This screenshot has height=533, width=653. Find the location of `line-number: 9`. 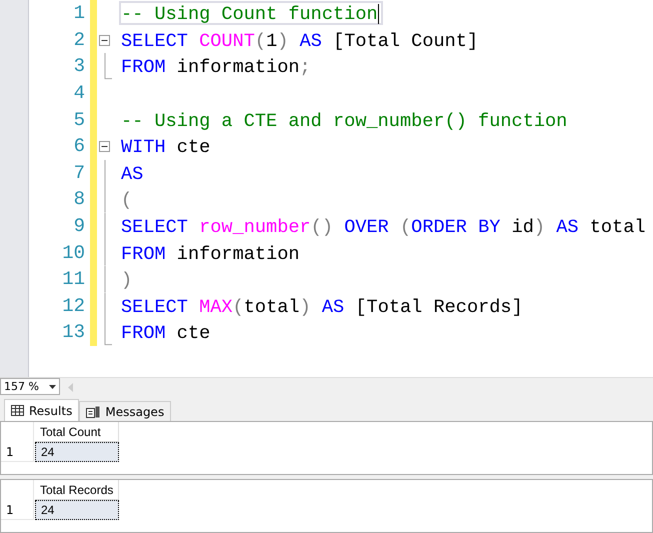

line-number: 9 is located at coordinates (79, 226).